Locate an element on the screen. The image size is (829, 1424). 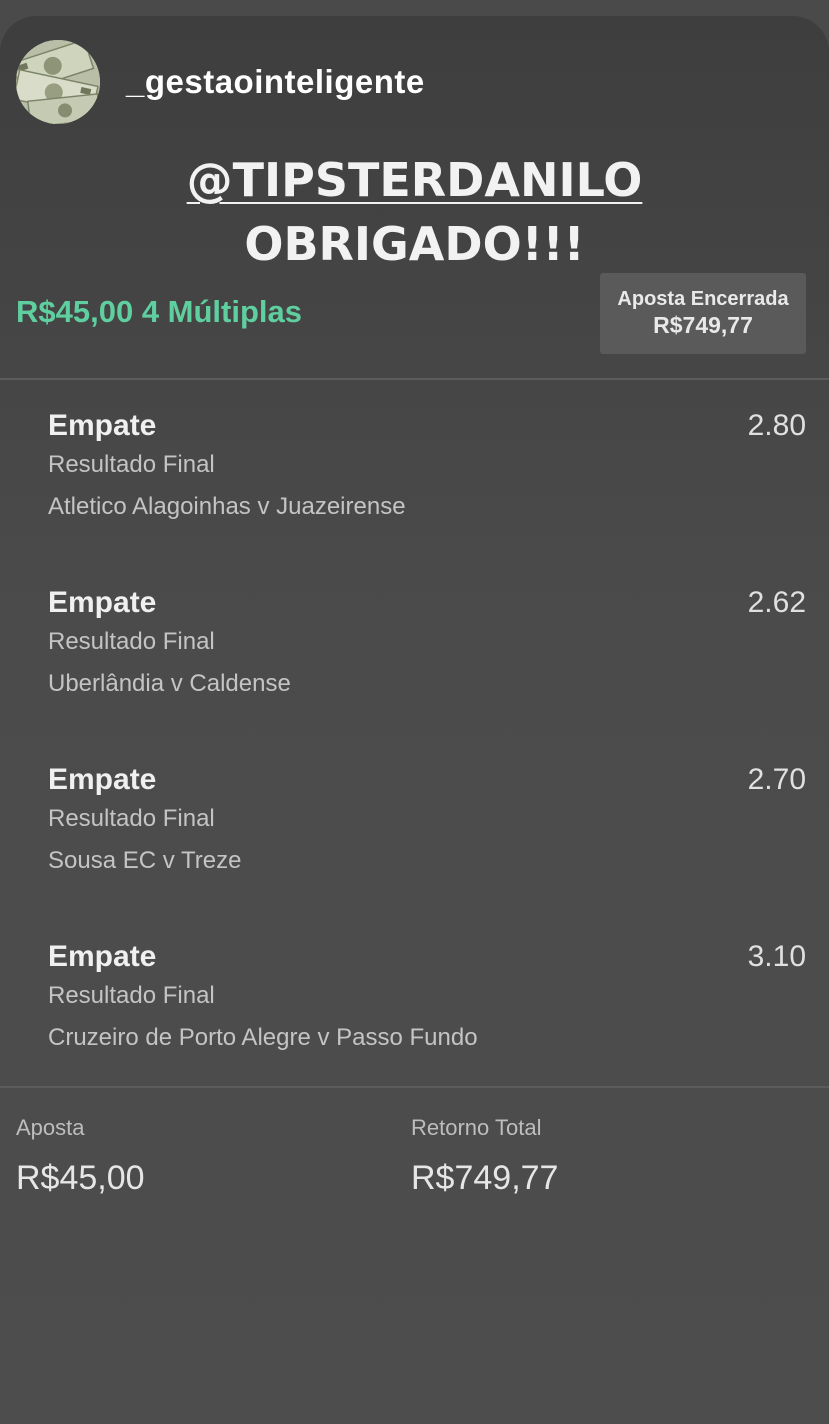
mention-caption: @TIPSTERDANILO is located at coordinates (414, 180).